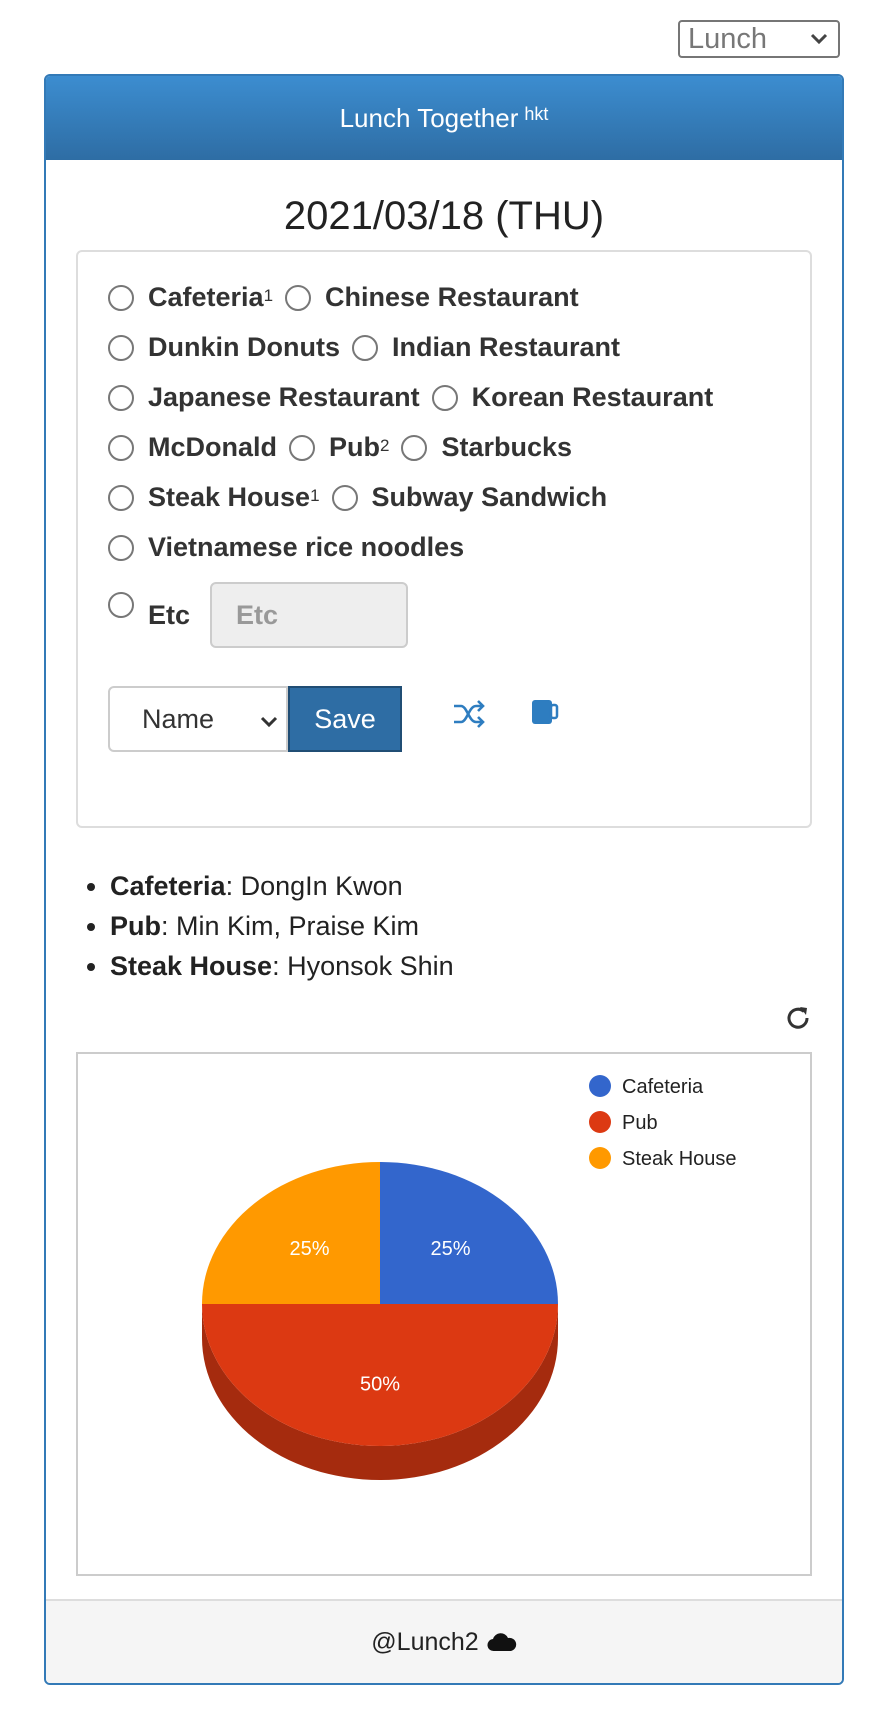 The height and width of the screenshot is (1712, 888). What do you see at coordinates (489, 497) in the screenshot?
I see `option-label: Subway Sandwich` at bounding box center [489, 497].